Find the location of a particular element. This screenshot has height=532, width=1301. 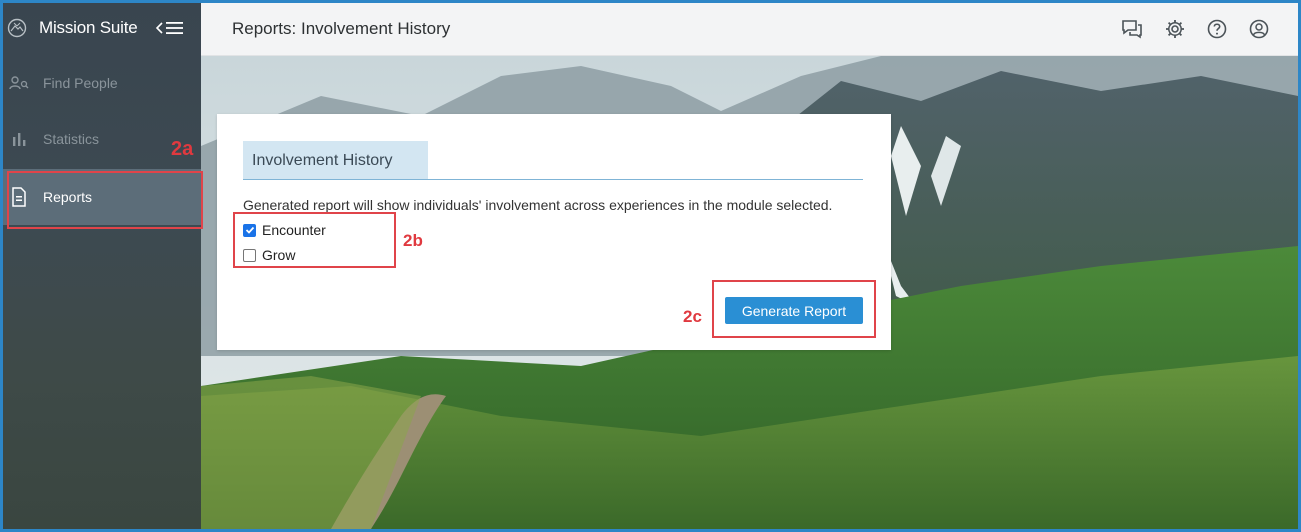

sidebar-item-label: Statistics is located at coordinates (71, 139).